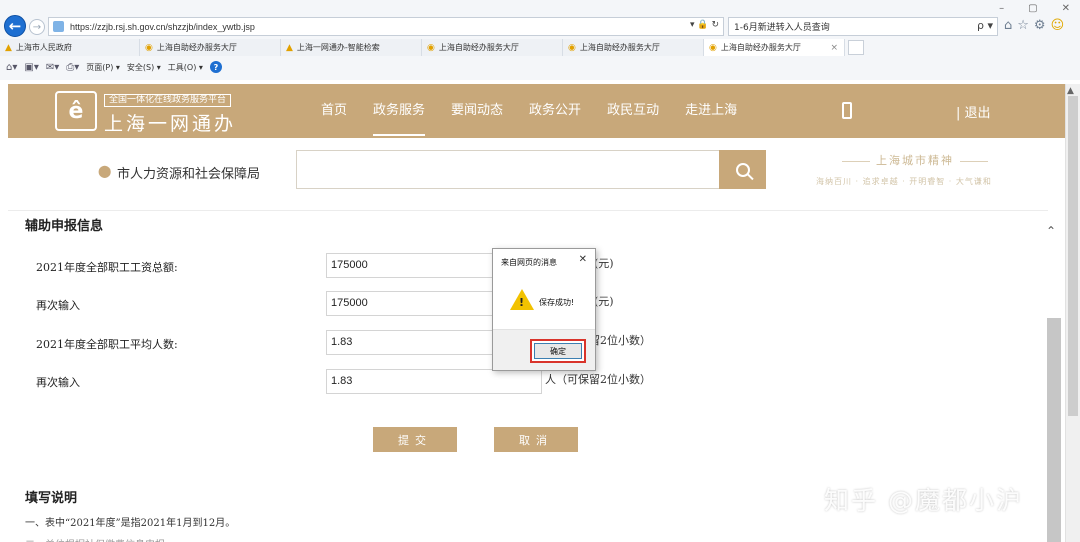 The height and width of the screenshot is (542, 1080). Describe the element at coordinates (529, 262) in the screenshot. I see `dialog-title: 来自网页的消息` at that location.